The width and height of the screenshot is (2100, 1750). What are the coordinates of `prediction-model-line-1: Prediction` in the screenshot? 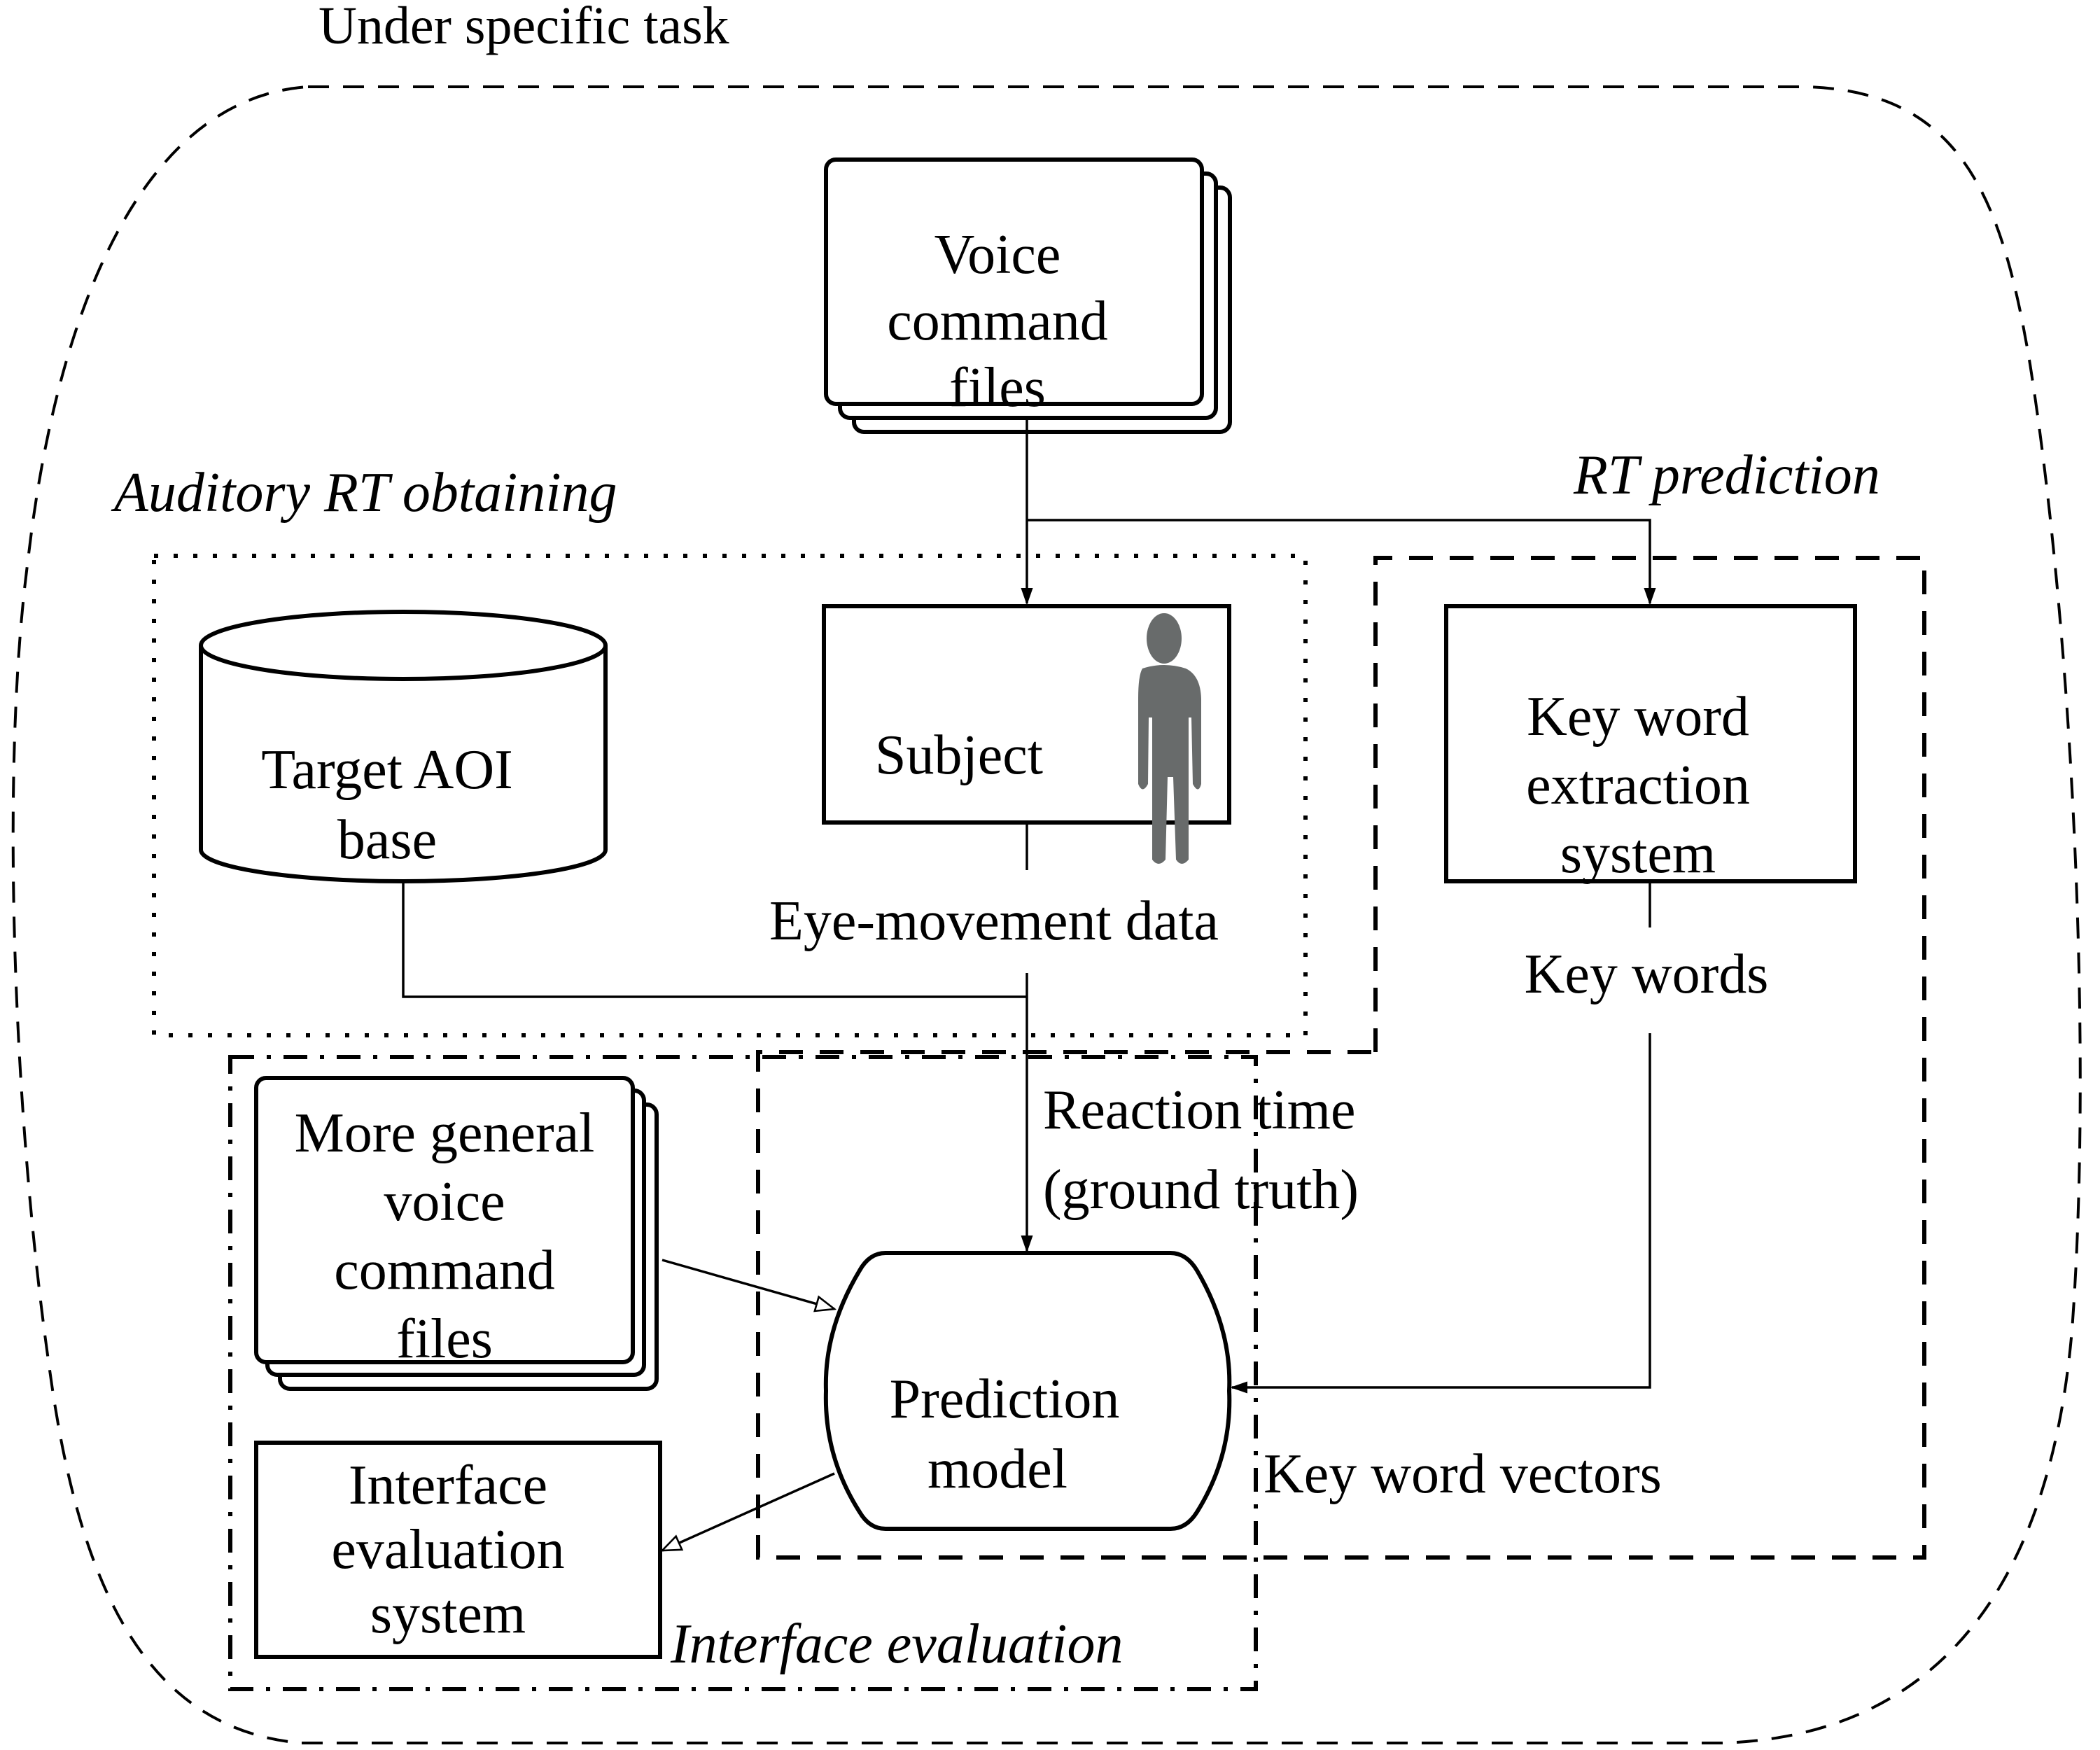 It's located at (1005, 1399).